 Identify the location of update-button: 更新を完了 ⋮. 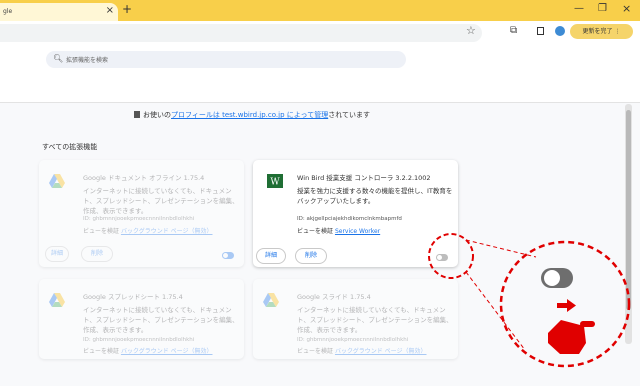
(601, 31).